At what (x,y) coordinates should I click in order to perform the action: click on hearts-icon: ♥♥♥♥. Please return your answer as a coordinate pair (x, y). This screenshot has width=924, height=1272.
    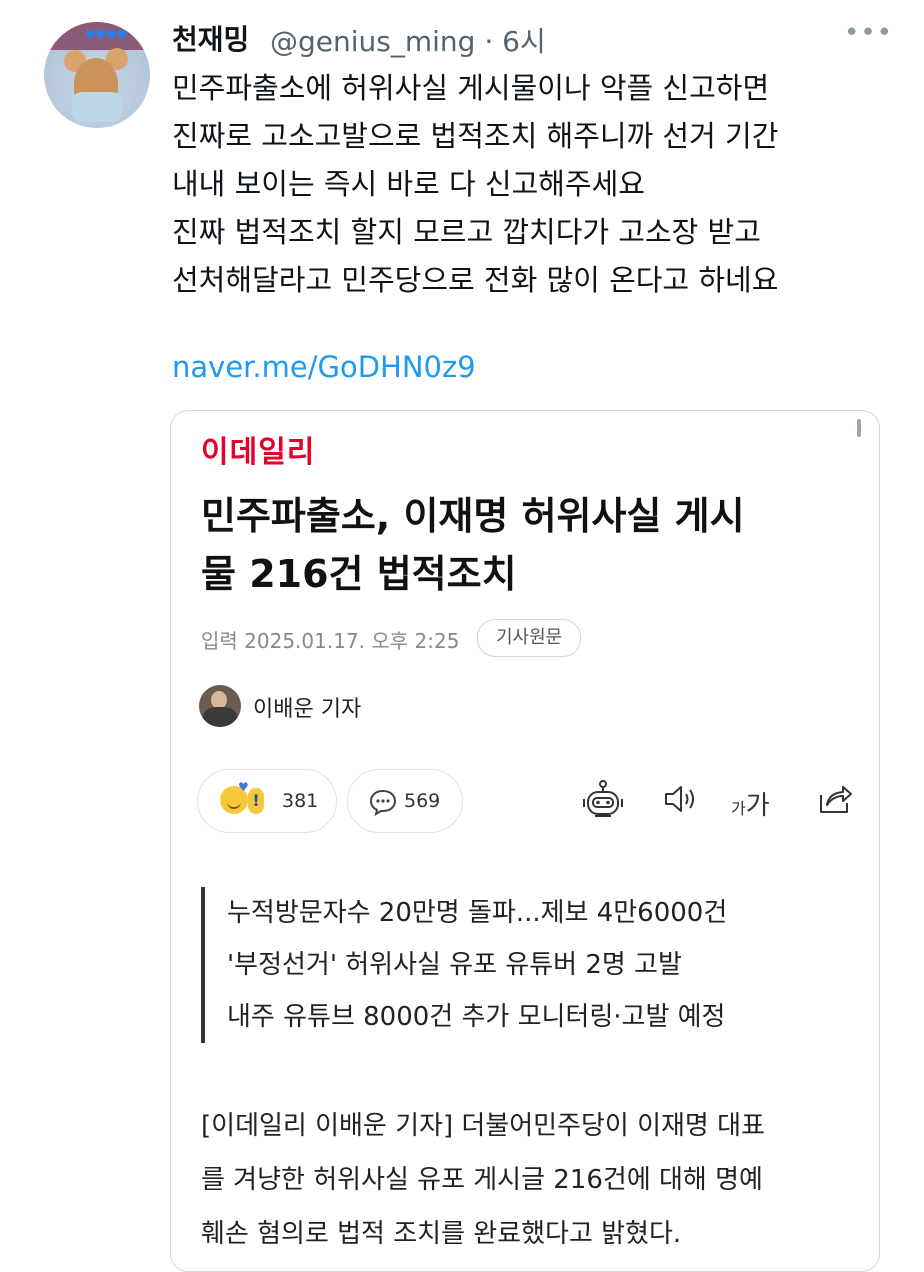
    Looking at the image, I should click on (106, 36).